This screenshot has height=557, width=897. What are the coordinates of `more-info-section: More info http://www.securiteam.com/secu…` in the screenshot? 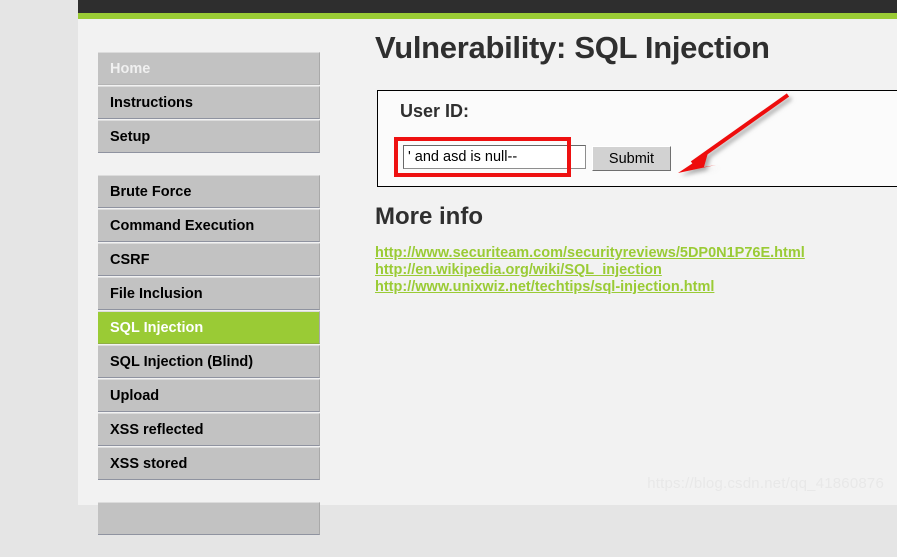 It's located at (635, 249).